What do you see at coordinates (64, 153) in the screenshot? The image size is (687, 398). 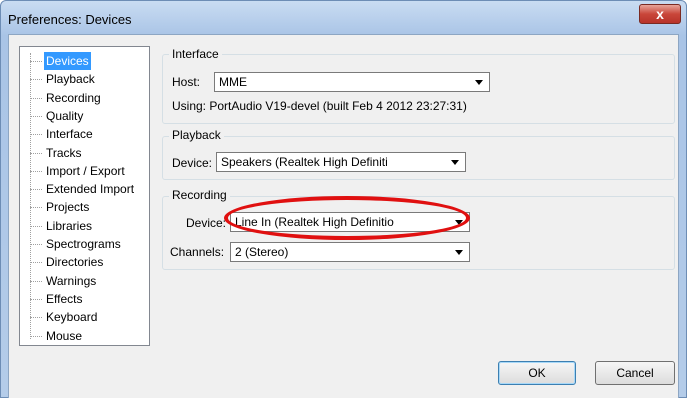 I see `tree-item-tracks: Tracks` at bounding box center [64, 153].